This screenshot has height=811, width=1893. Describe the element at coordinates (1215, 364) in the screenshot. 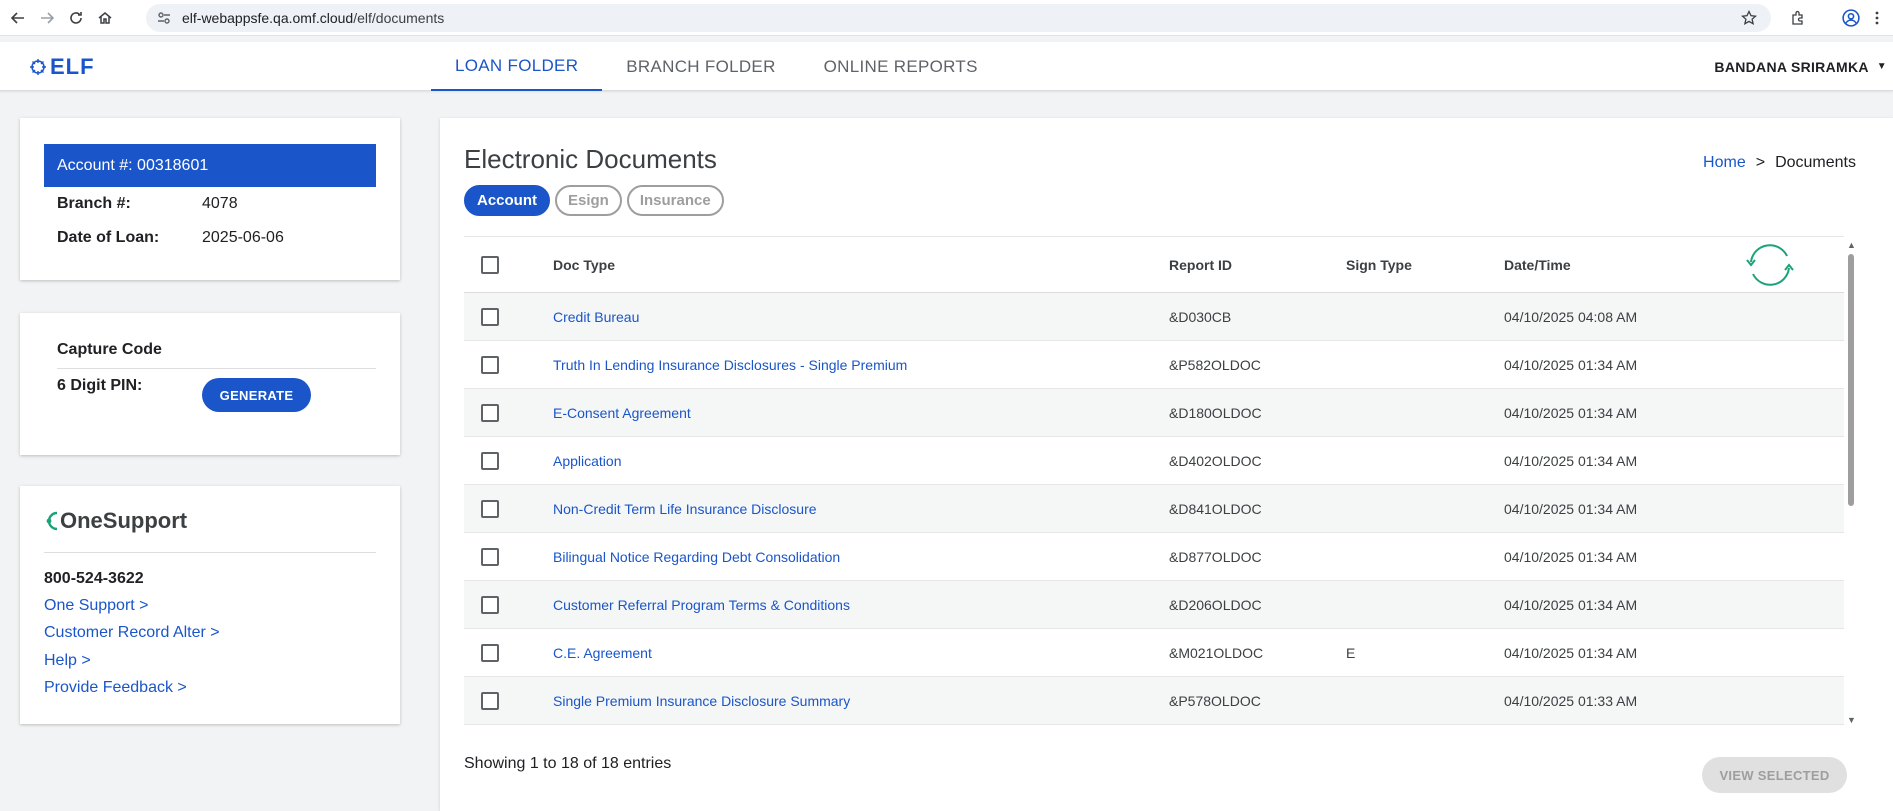

I see `report-id-cell: &P582OLDOC` at that location.